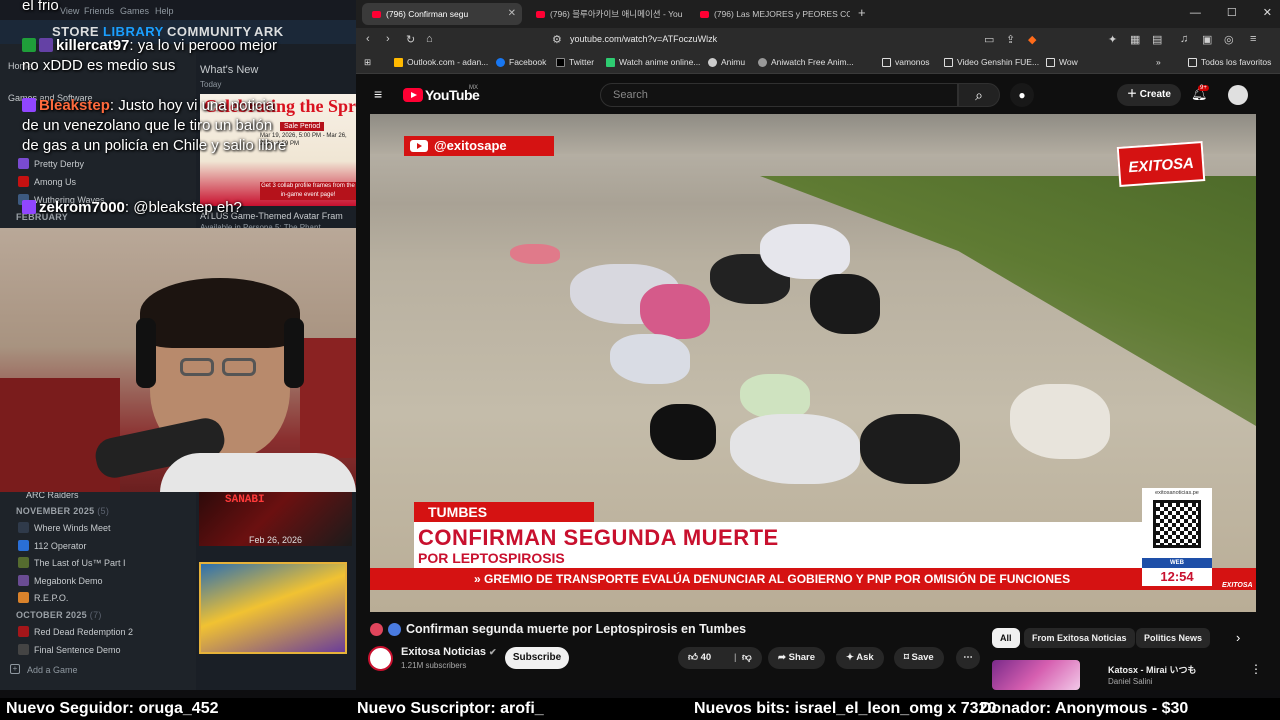  What do you see at coordinates (449, 652) in the screenshot?
I see `channel-name: Exitosa Noticias ✔` at bounding box center [449, 652].